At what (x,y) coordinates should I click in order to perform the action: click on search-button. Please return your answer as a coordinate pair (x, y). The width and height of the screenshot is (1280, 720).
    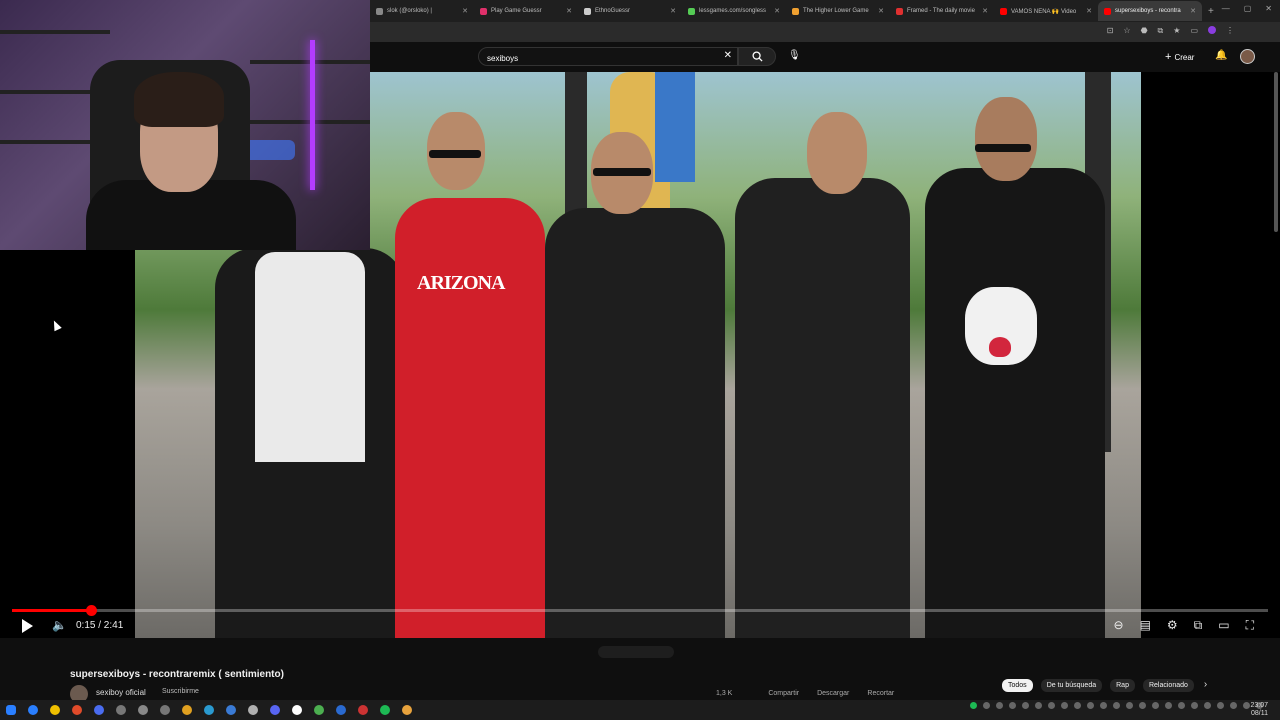
    Looking at the image, I should click on (757, 56).